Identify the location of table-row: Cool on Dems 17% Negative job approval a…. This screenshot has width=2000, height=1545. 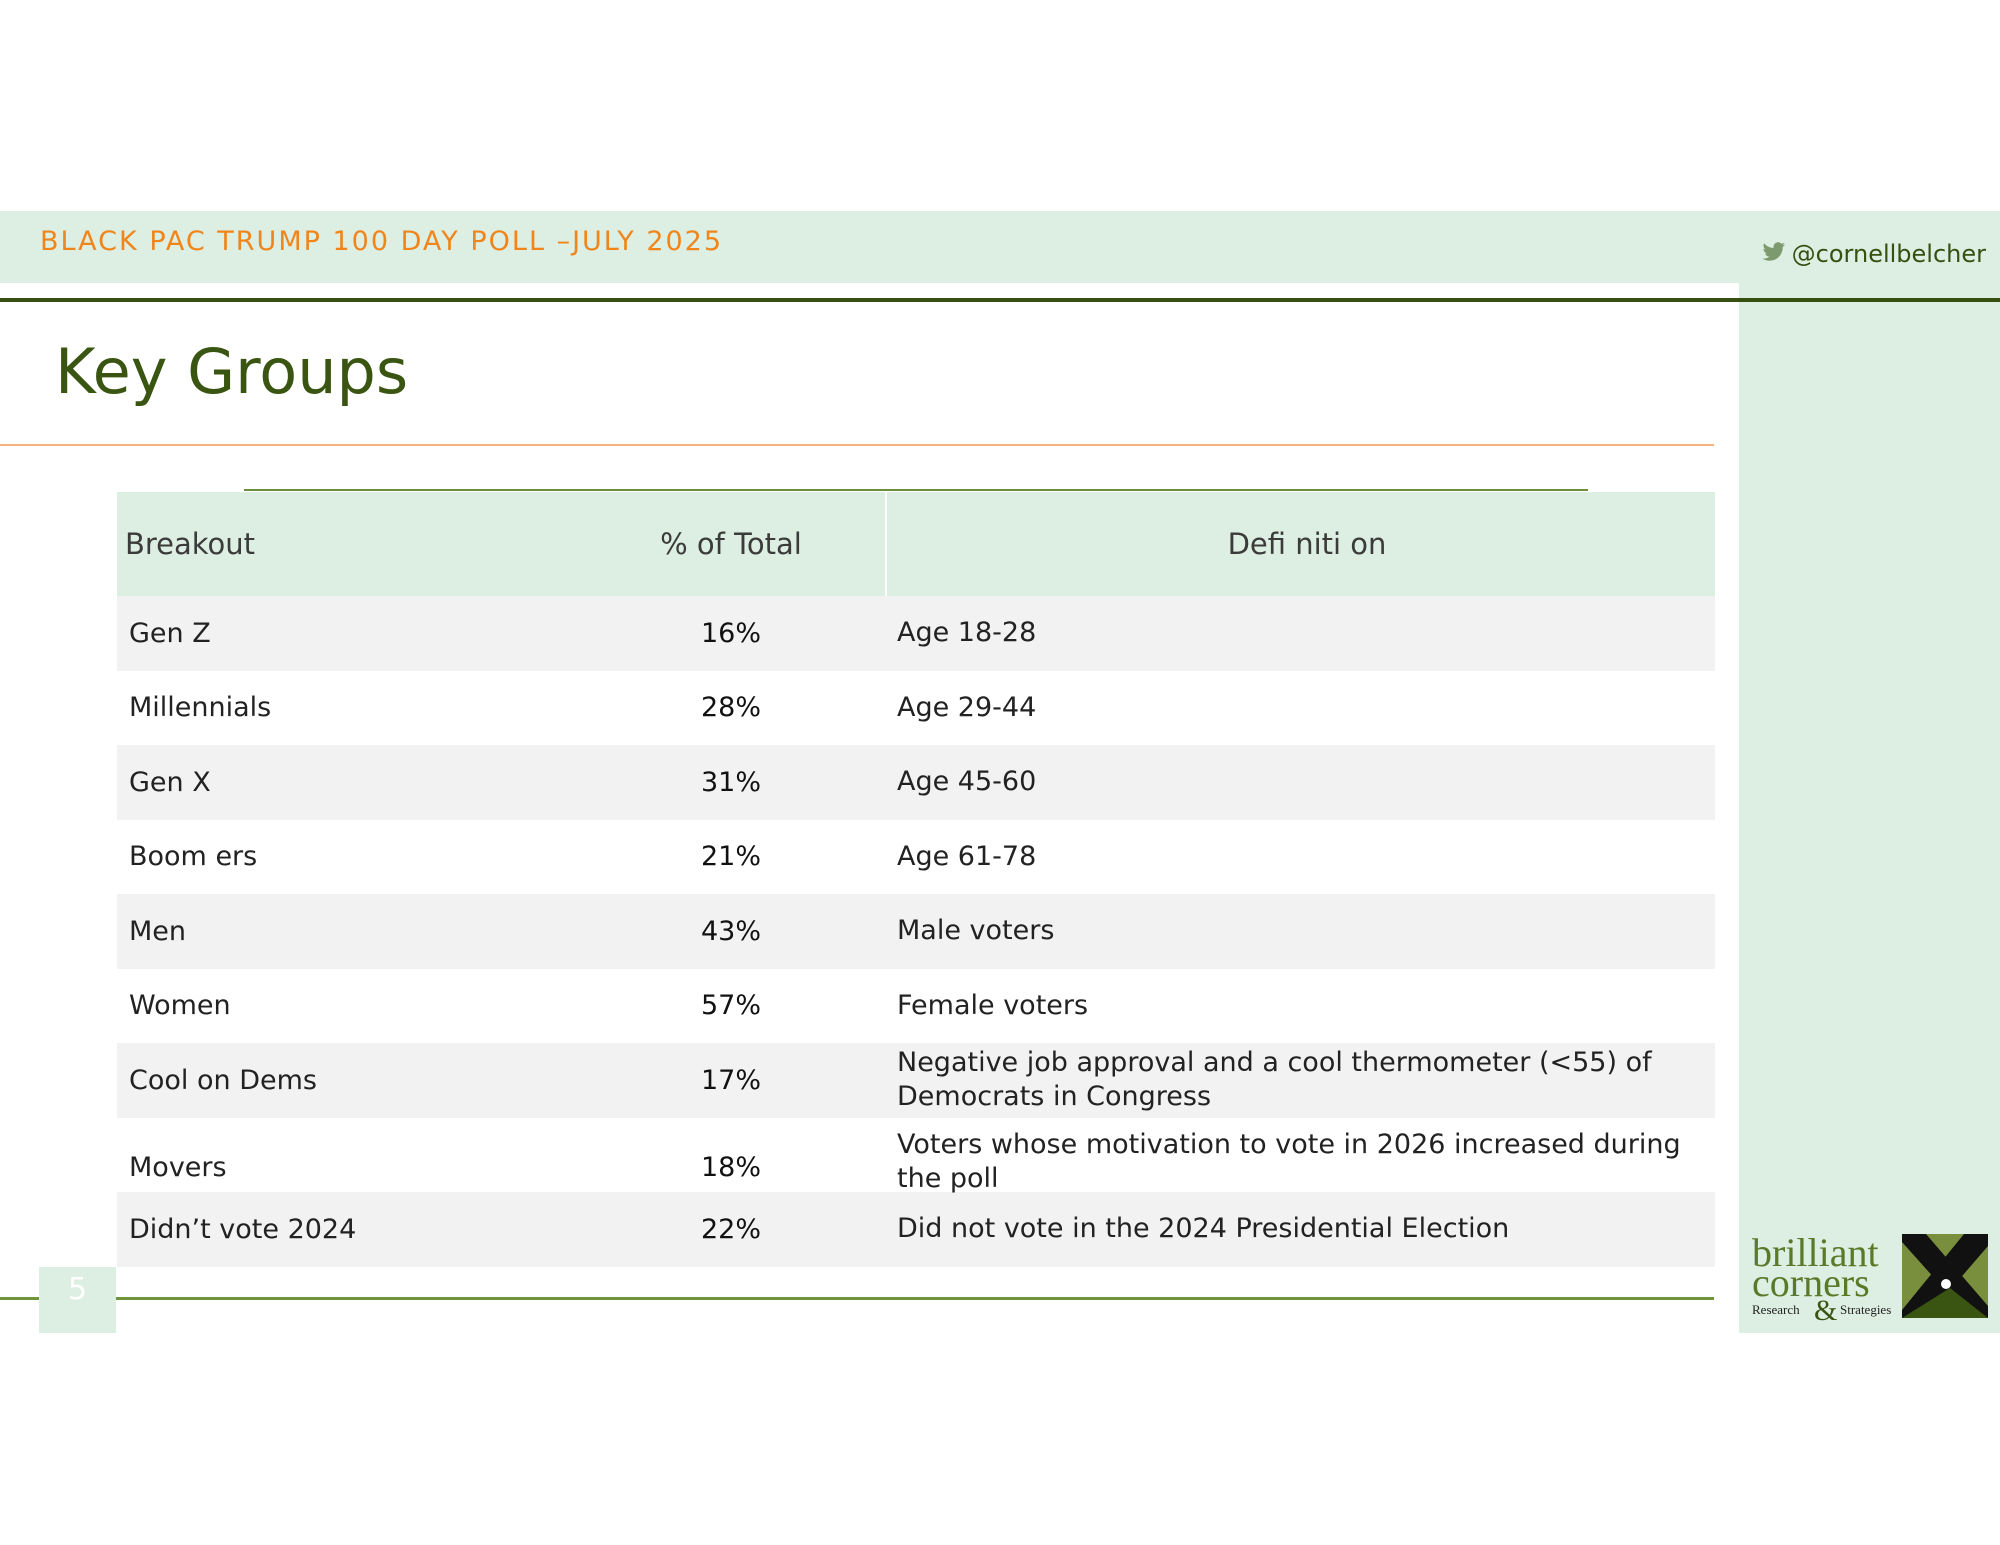
(916, 1080).